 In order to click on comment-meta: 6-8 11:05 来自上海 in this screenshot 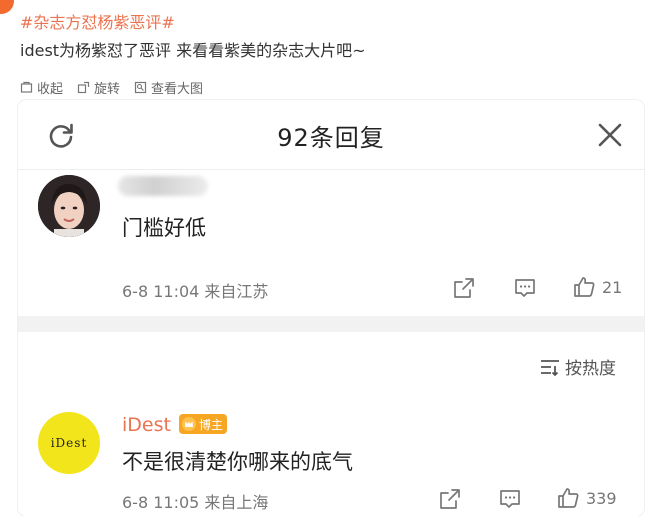, I will do `click(195, 501)`.